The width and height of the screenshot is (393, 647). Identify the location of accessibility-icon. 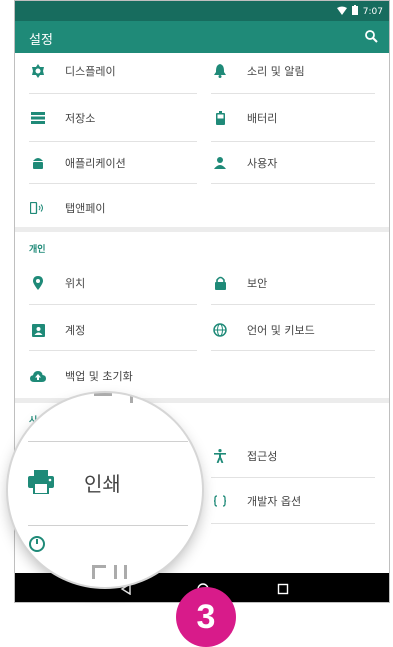
(220, 456).